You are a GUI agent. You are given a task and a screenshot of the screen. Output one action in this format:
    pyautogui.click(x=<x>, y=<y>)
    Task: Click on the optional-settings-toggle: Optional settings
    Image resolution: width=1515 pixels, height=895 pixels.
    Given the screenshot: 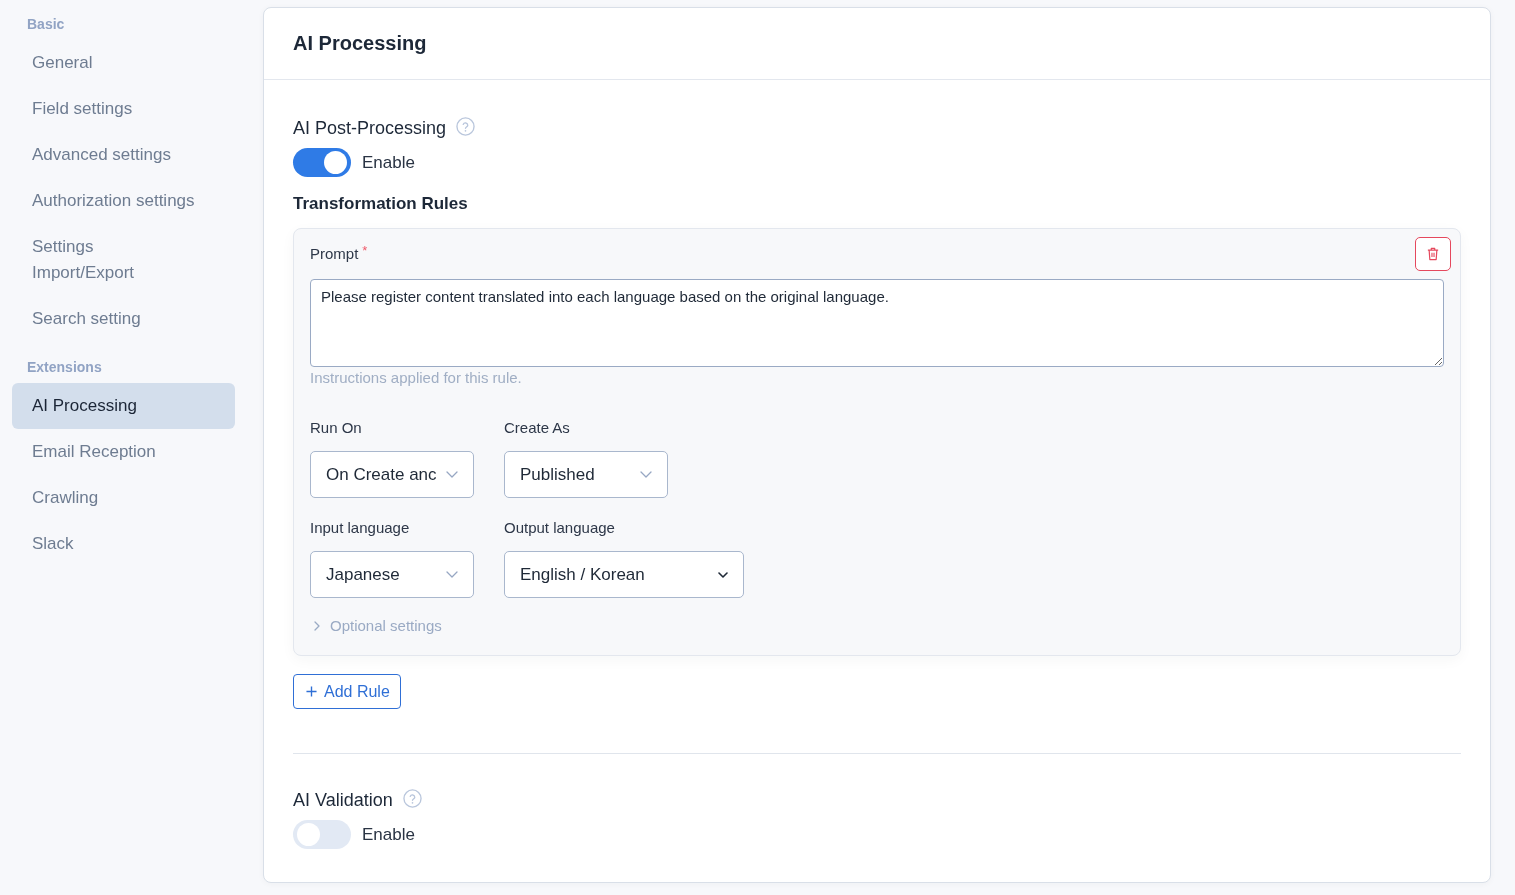 What is the action you would take?
    pyautogui.click(x=376, y=626)
    